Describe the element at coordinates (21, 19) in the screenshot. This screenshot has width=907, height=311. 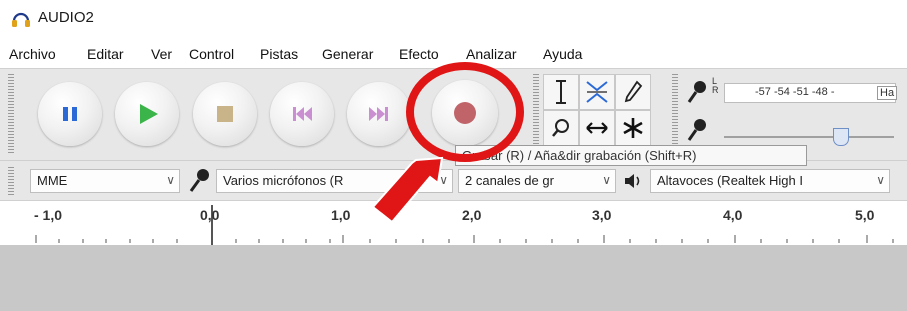
I see `headphones-icon` at that location.